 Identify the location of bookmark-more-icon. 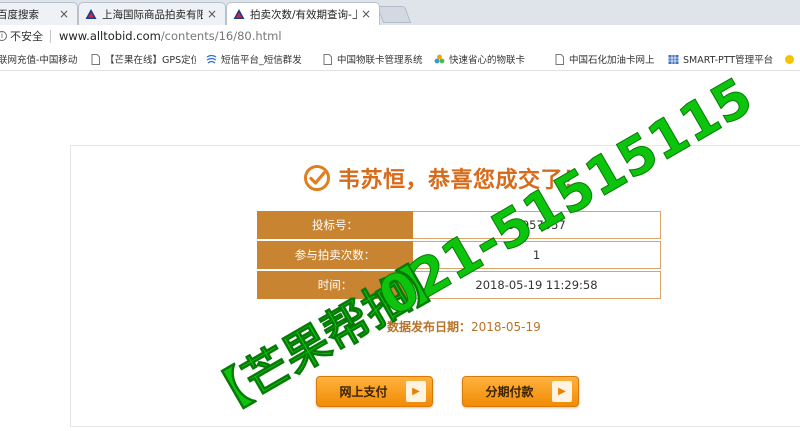
(789, 59).